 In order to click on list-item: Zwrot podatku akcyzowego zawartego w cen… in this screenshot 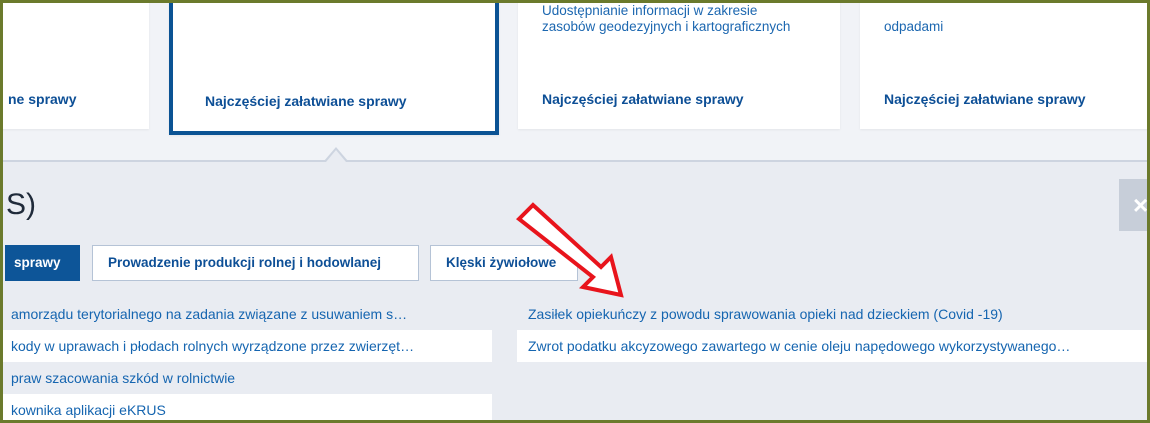, I will do `click(832, 346)`.